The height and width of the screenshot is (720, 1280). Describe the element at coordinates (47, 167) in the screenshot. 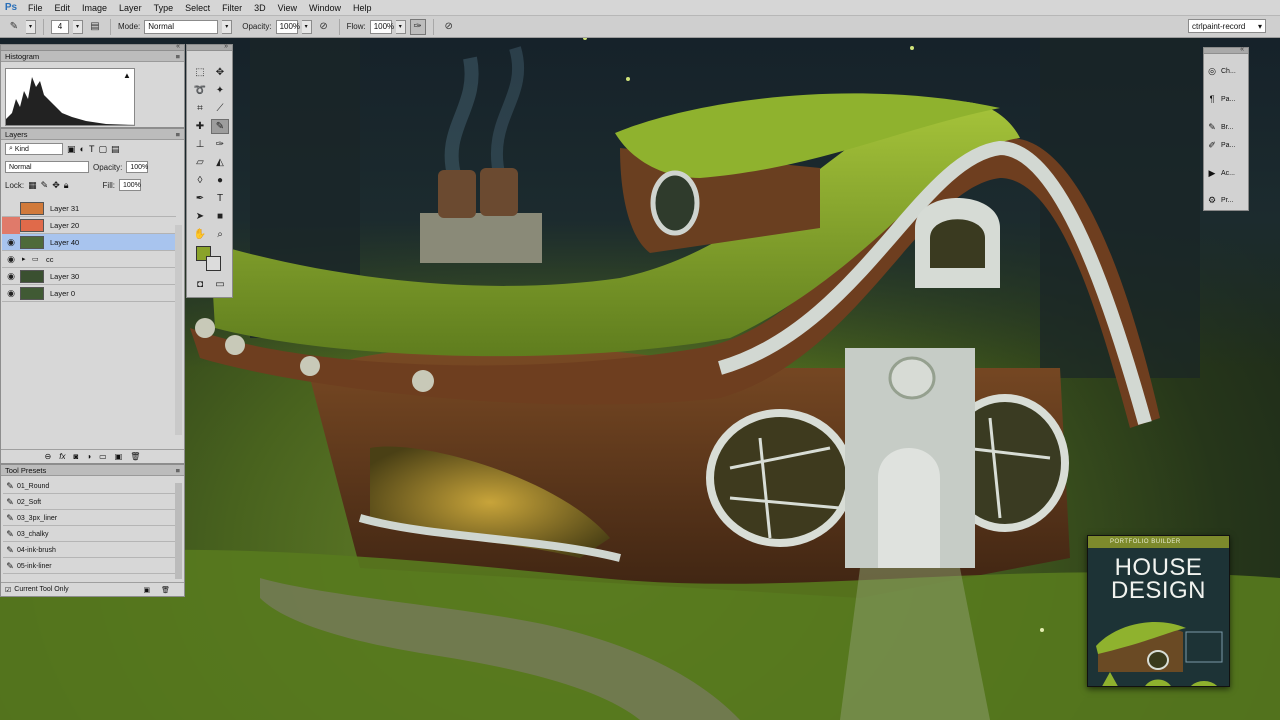

I see `blend-mode-select: Normal` at that location.